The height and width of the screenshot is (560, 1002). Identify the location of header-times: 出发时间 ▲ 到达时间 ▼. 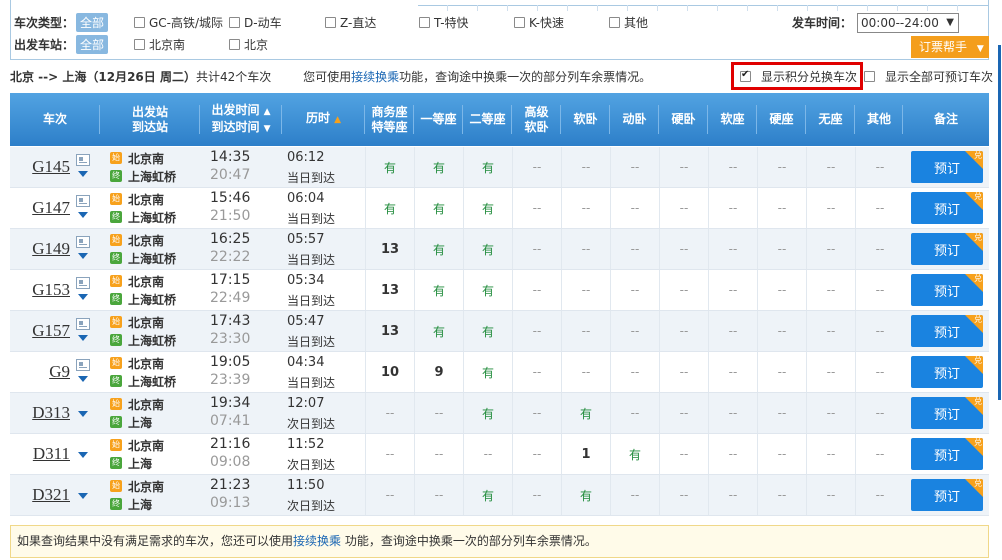
(241, 119).